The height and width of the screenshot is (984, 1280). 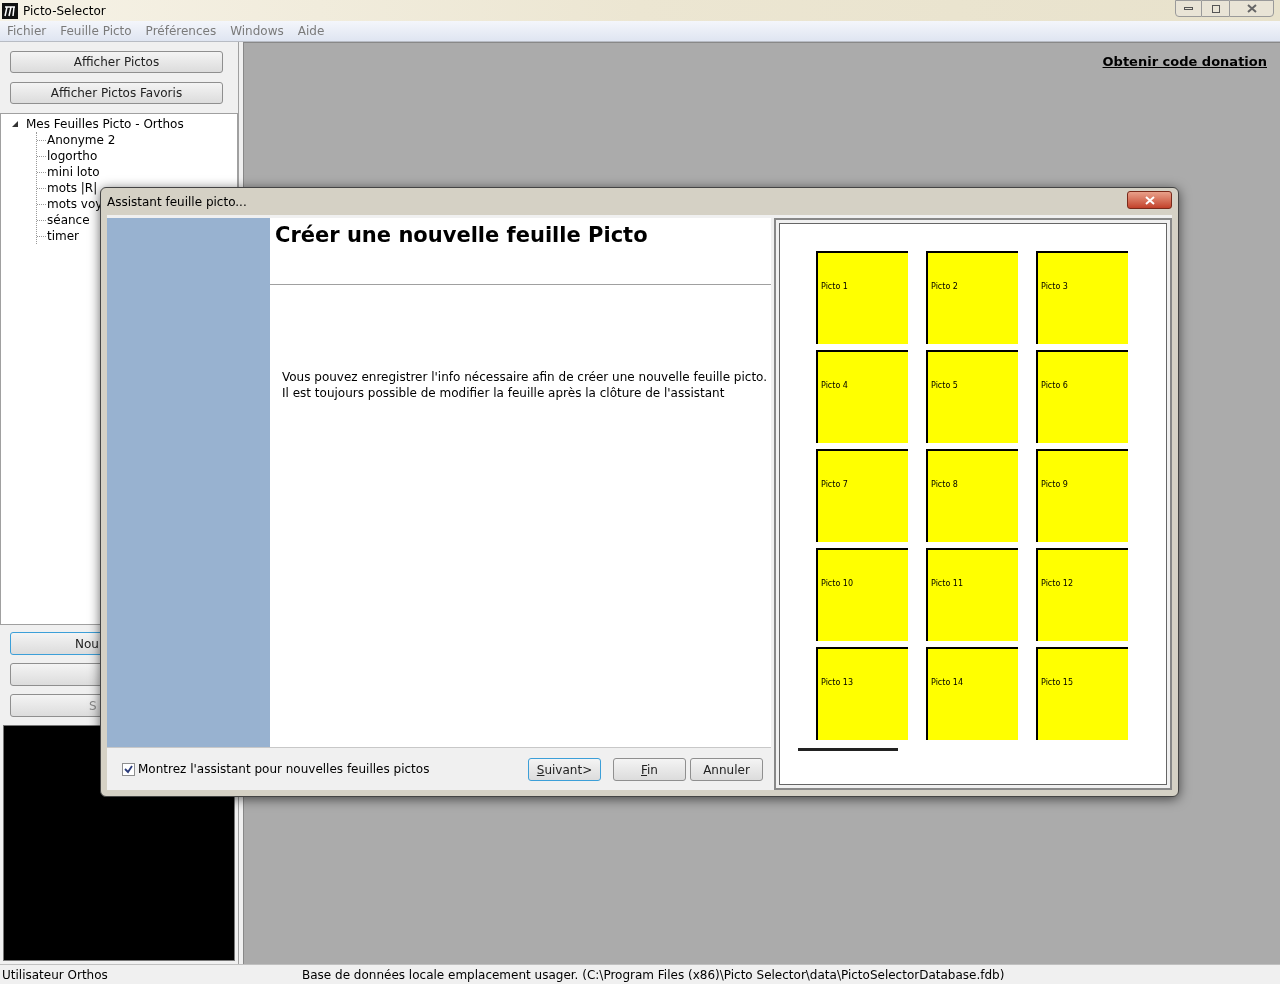 What do you see at coordinates (63, 236) in the screenshot?
I see `tree-item: timer` at bounding box center [63, 236].